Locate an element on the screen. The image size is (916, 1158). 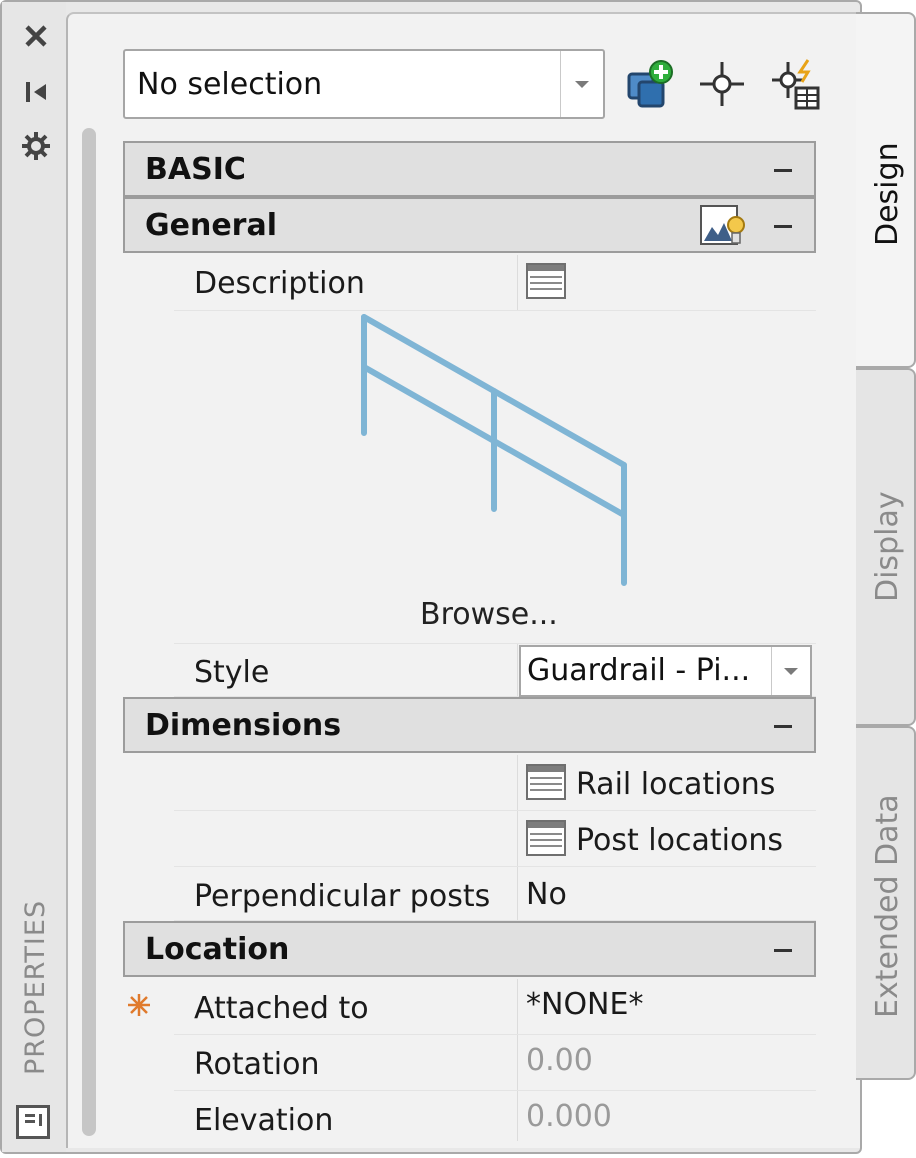
gear-icon is located at coordinates (36, 146).